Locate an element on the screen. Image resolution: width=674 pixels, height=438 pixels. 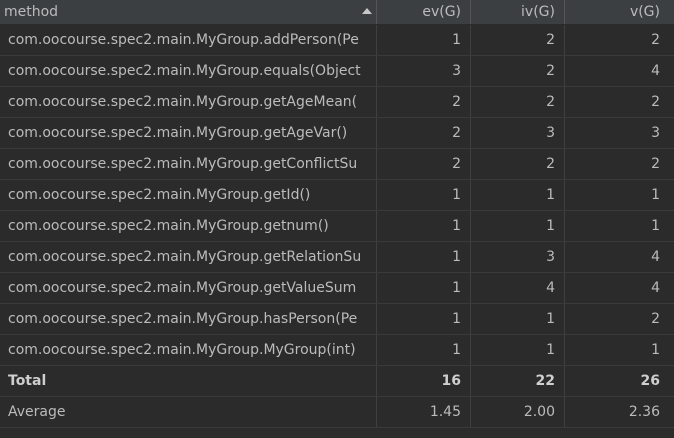
total-ev: 16 is located at coordinates (424, 381).